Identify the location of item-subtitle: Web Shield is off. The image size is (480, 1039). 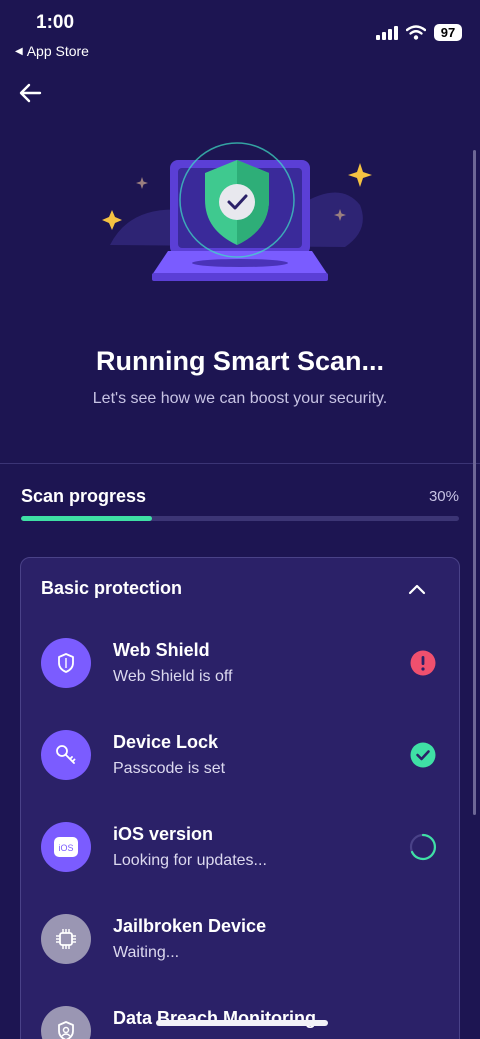
(173, 676).